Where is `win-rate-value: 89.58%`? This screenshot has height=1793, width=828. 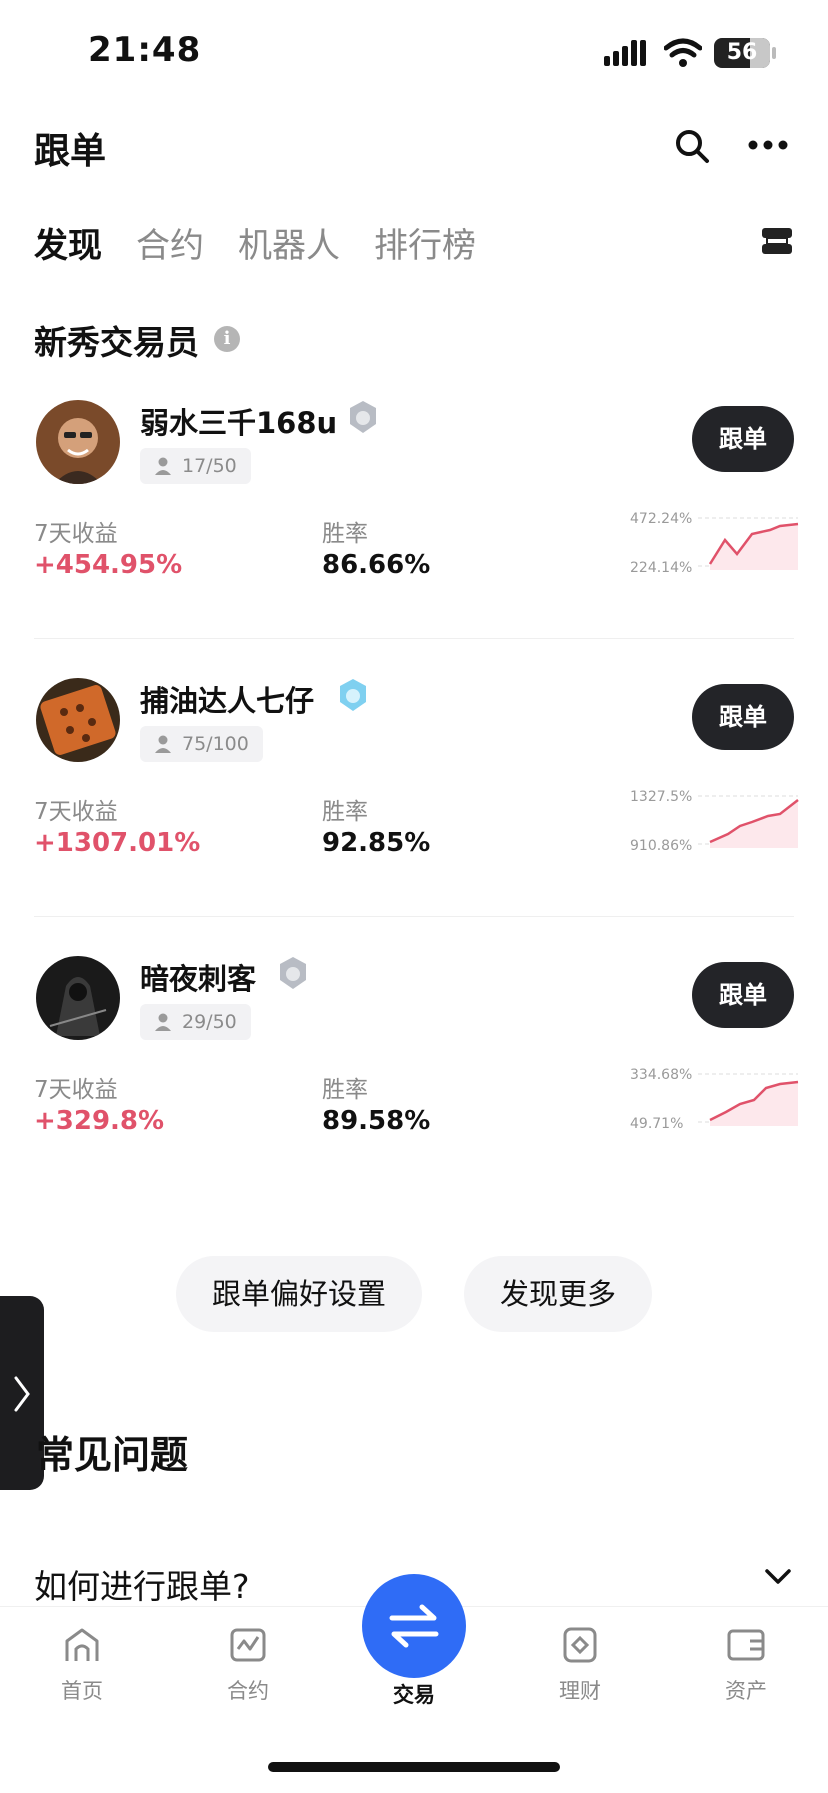
win-rate-value: 89.58% is located at coordinates (376, 1121).